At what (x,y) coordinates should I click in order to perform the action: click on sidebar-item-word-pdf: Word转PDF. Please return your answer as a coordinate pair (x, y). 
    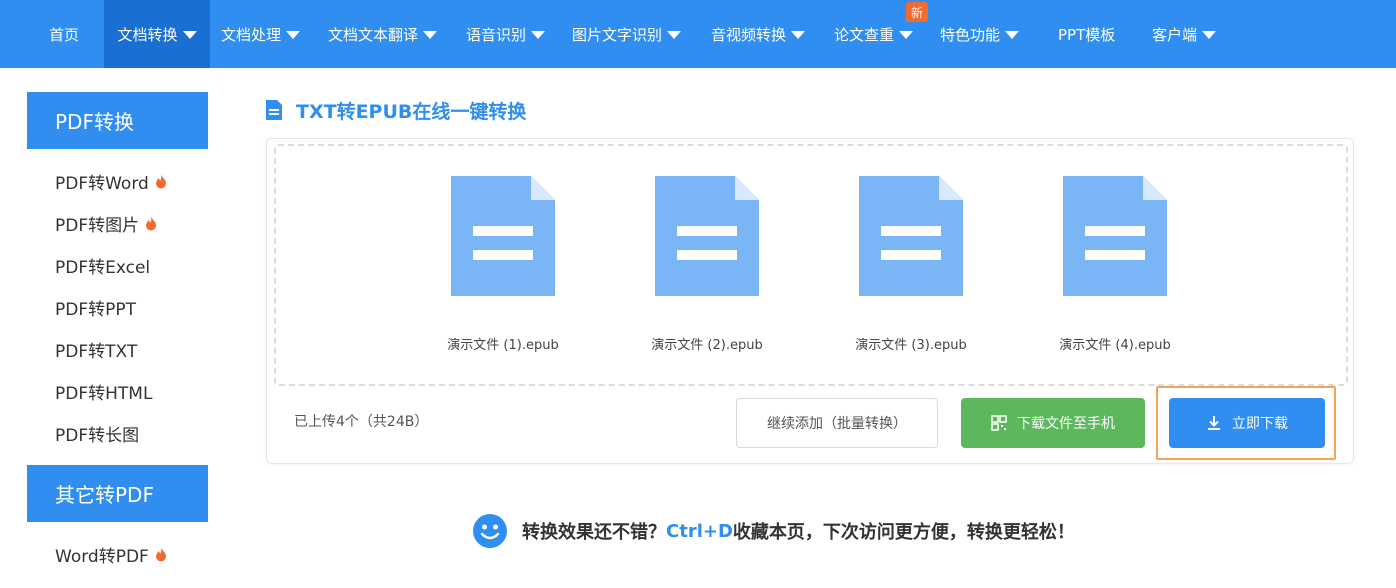
    Looking at the image, I should click on (111, 554).